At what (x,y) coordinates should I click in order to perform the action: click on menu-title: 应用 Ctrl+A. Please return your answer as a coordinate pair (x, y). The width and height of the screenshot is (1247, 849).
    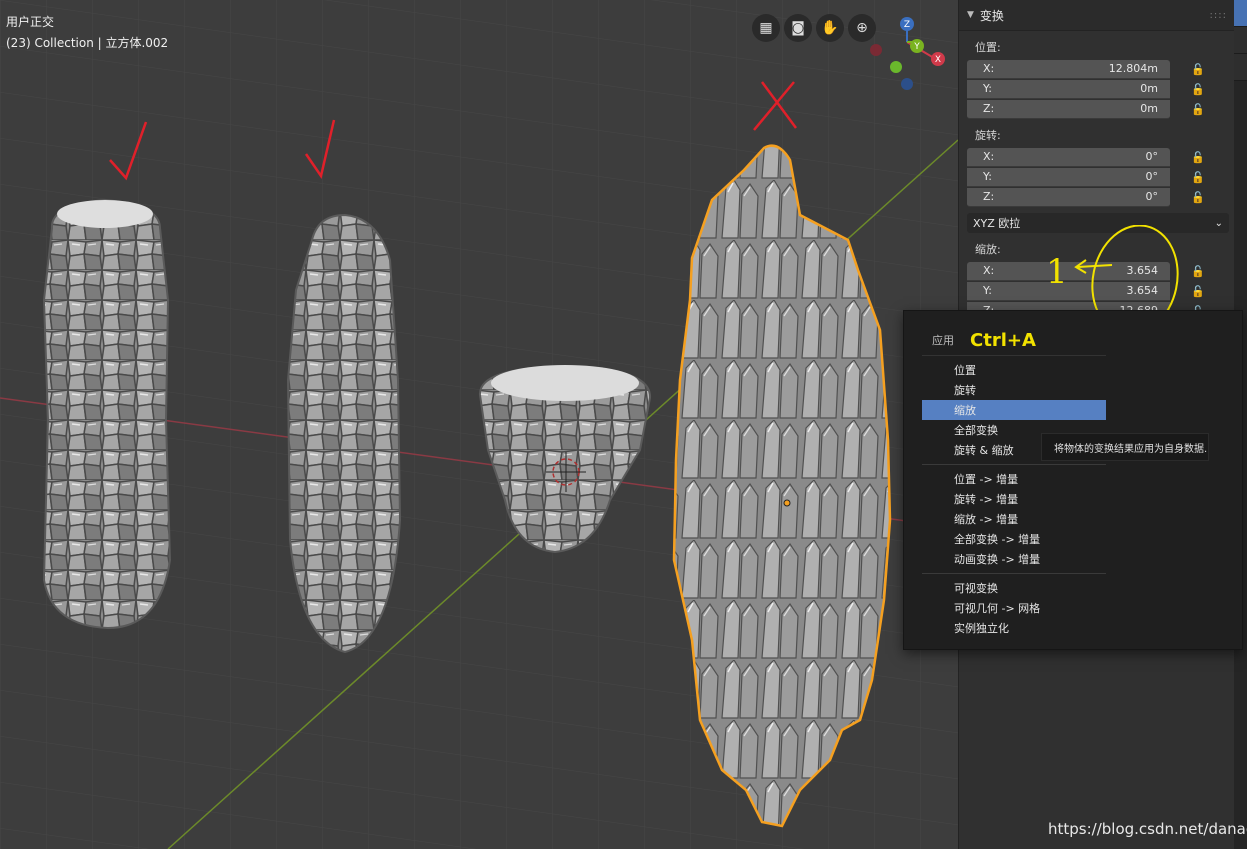
    Looking at the image, I should click on (1014, 340).